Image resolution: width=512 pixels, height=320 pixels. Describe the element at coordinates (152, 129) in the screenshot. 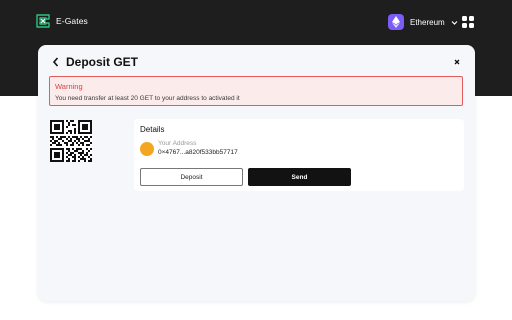

I see `details-title: Details` at that location.